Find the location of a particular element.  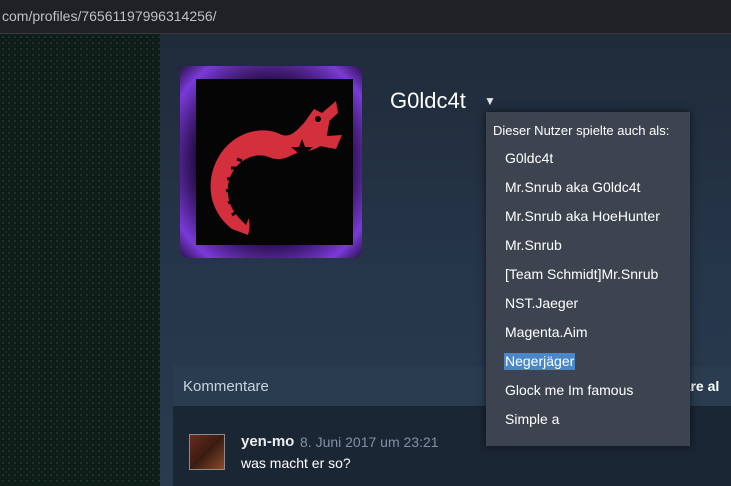

comments-title: Kommentare is located at coordinates (226, 386).